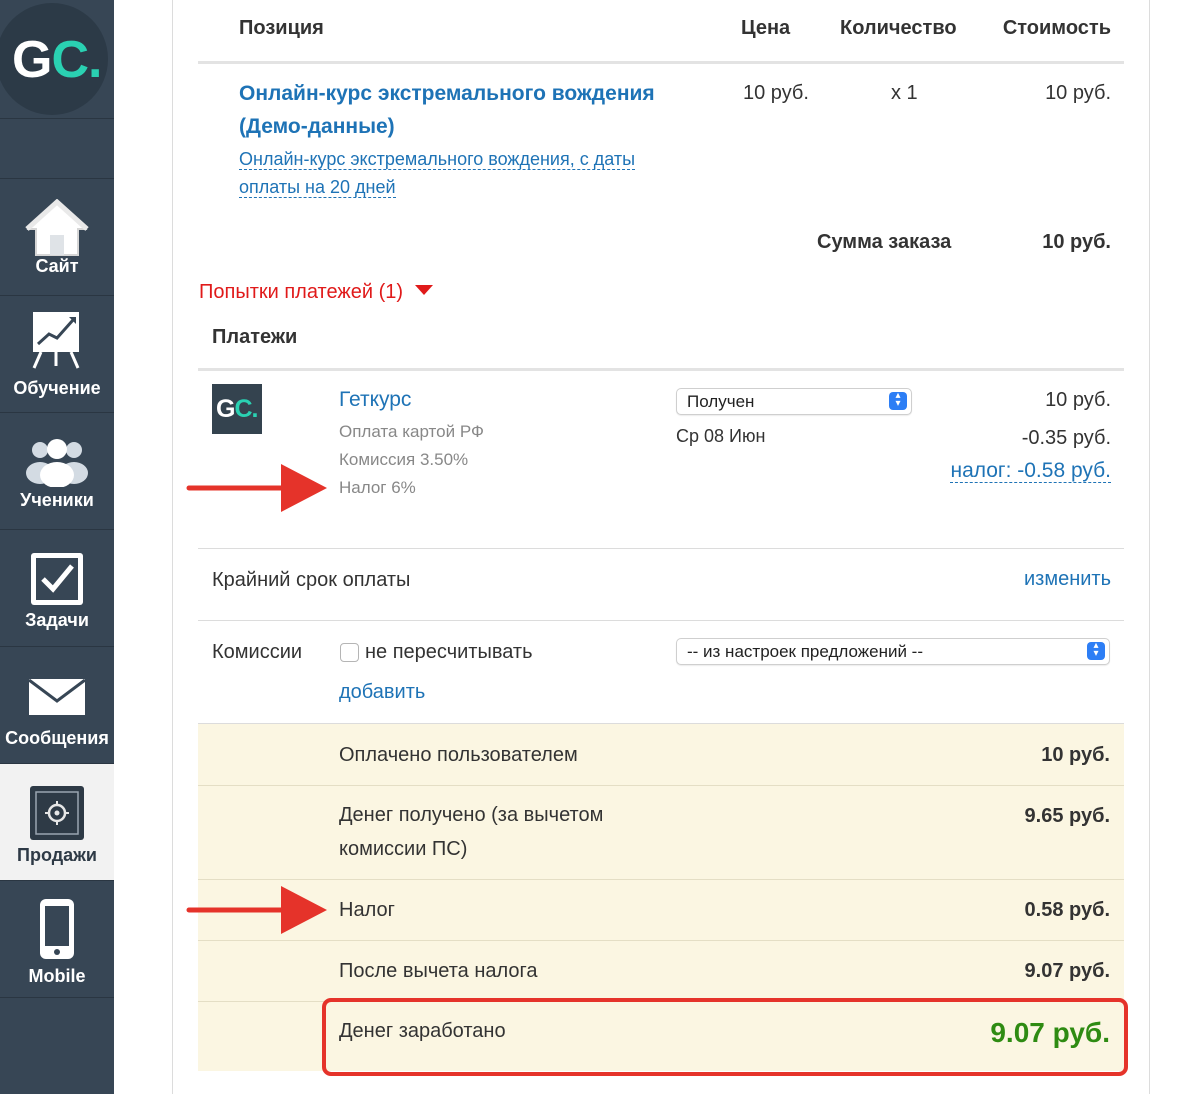  I want to click on envelope-icon, so click(57, 697).